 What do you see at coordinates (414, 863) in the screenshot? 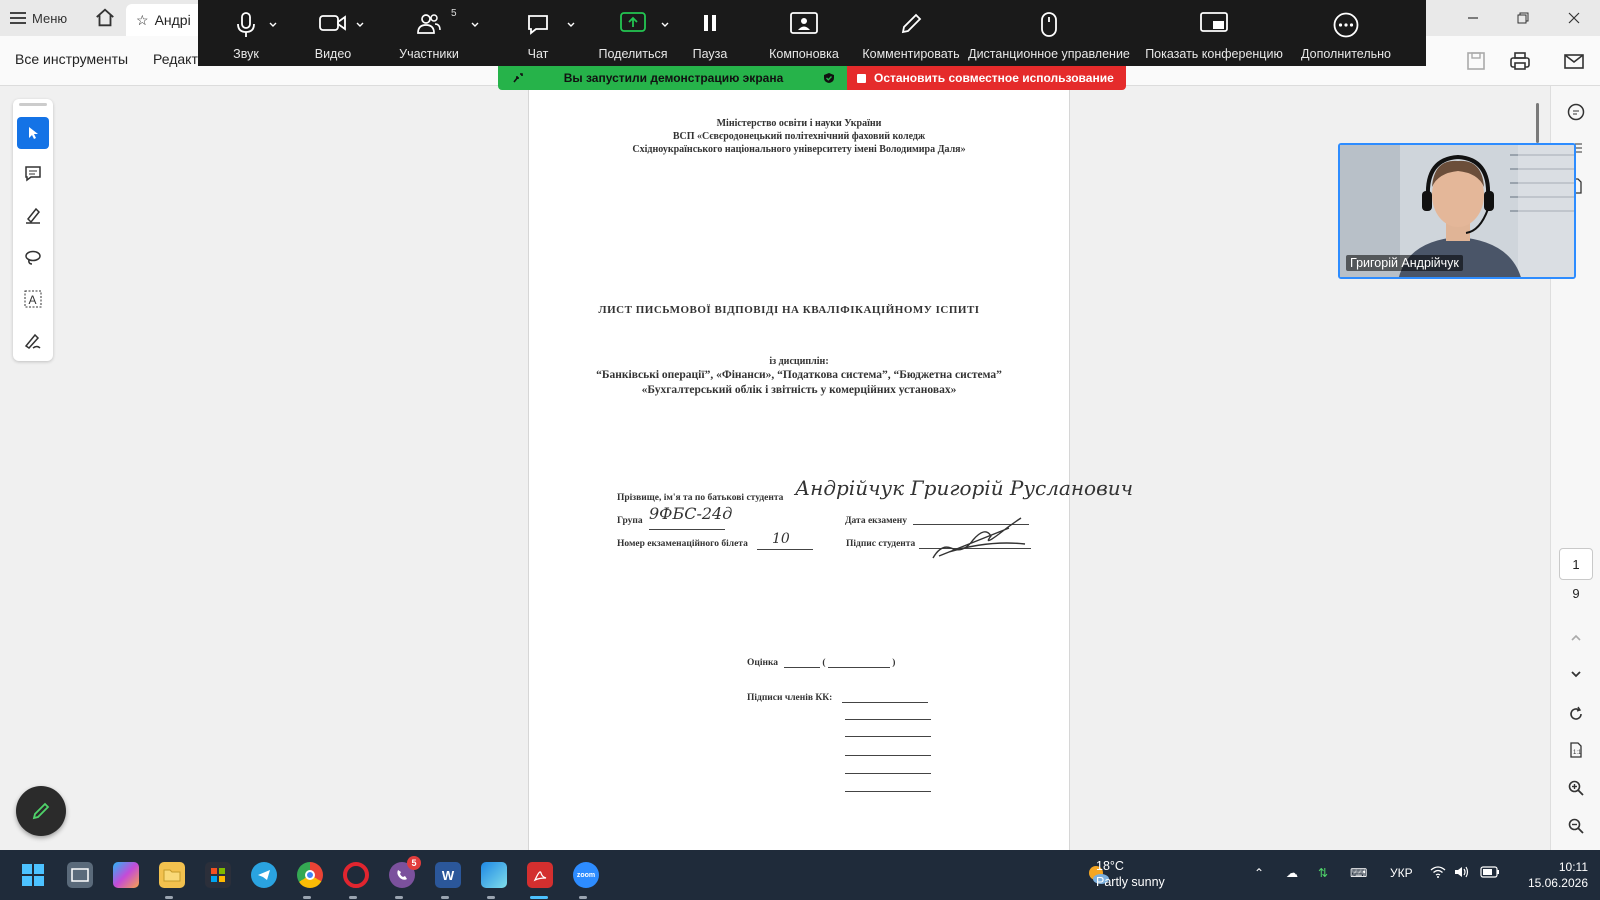
I see `viber-badge: 5` at bounding box center [414, 863].